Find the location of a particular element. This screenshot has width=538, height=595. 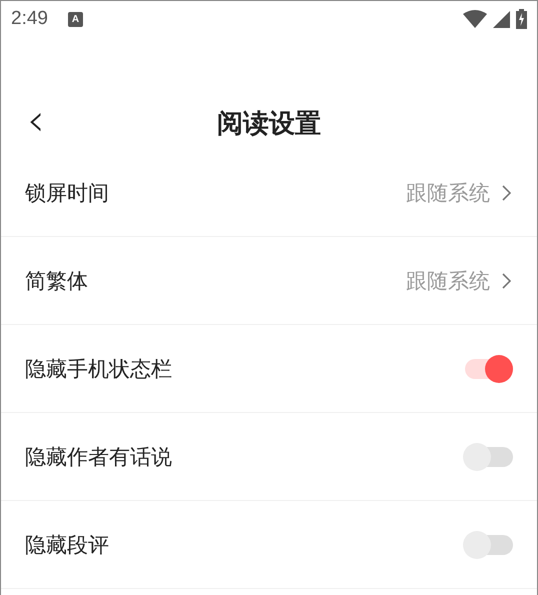

battery-icon is located at coordinates (521, 19).